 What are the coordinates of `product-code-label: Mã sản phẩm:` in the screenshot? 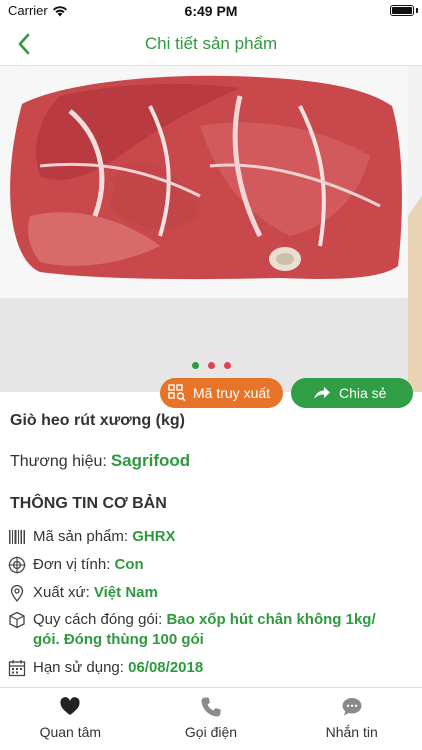 It's located at (81, 536).